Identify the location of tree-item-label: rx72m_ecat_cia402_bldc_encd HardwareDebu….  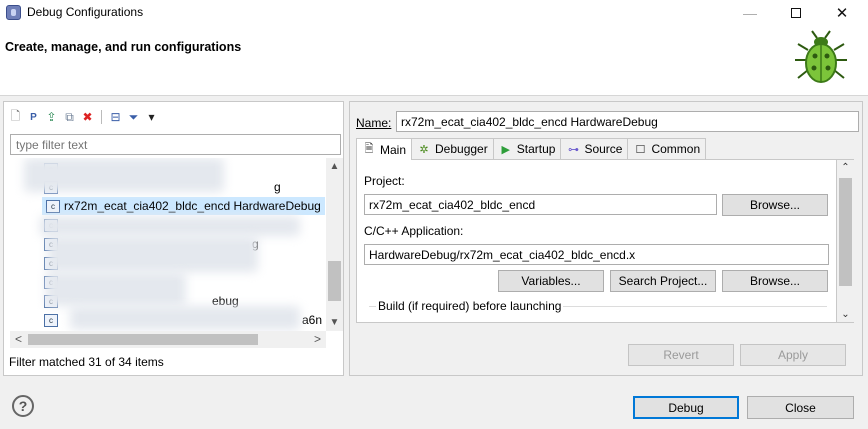
(192, 206).